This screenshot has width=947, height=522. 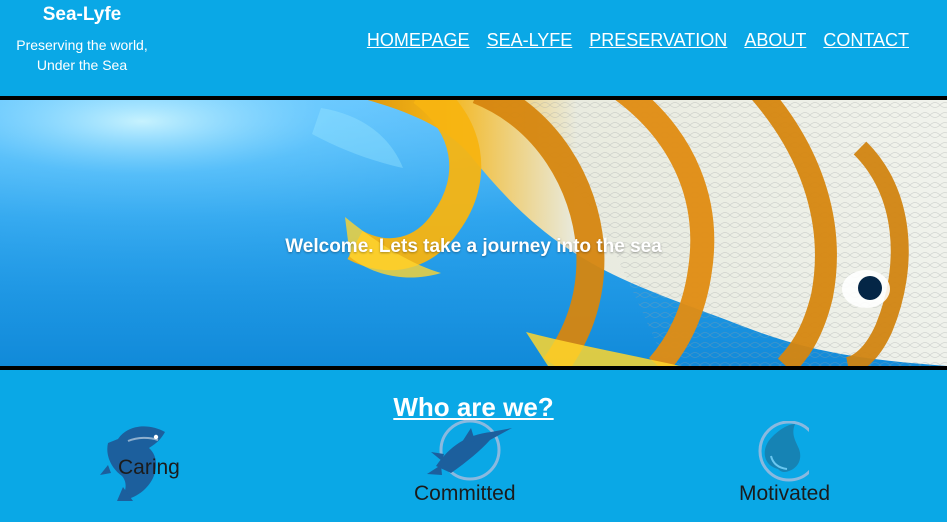 I want to click on water-drop-icon, so click(x=789, y=451).